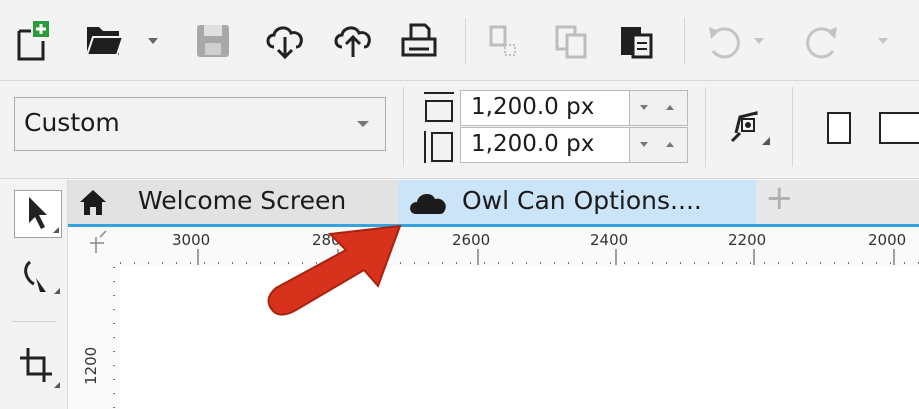 The image size is (919, 409). What do you see at coordinates (898, 128) in the screenshot?
I see `landscape-orientation-icon` at bounding box center [898, 128].